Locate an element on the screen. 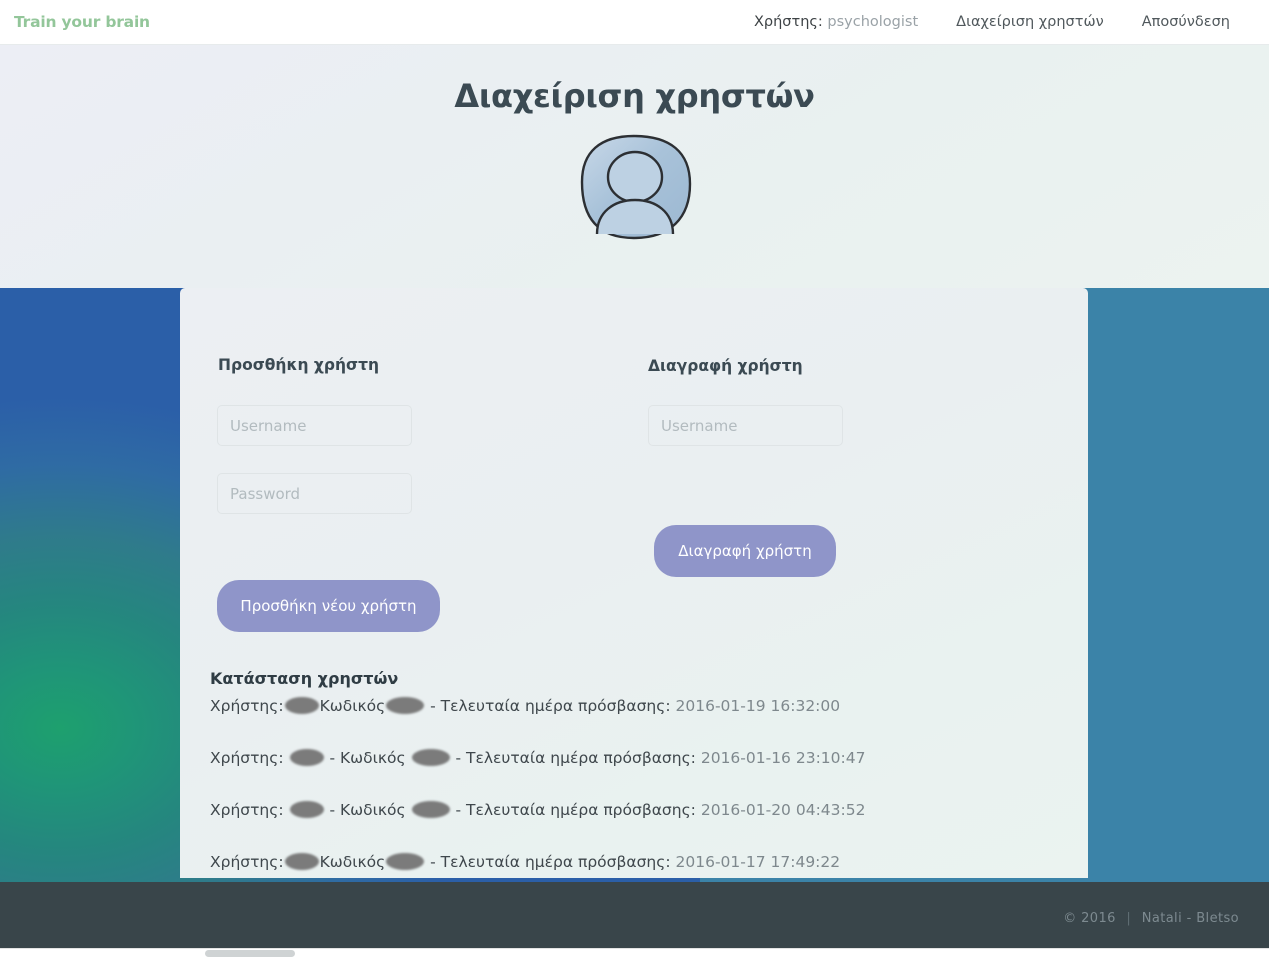  page-title: Διαχείριση χρηστών is located at coordinates (634, 96).